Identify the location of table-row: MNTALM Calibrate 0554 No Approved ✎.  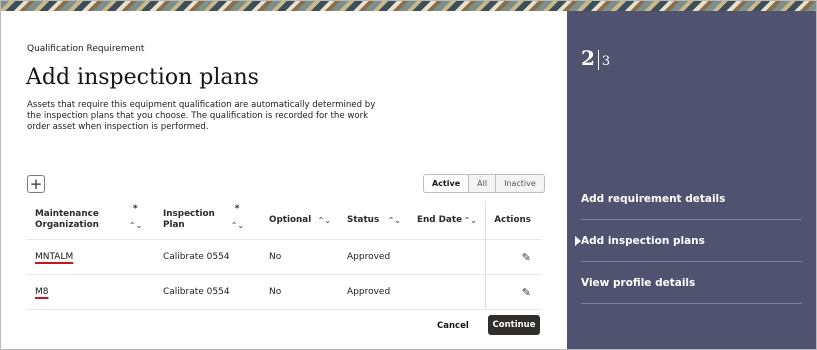
(284, 257).